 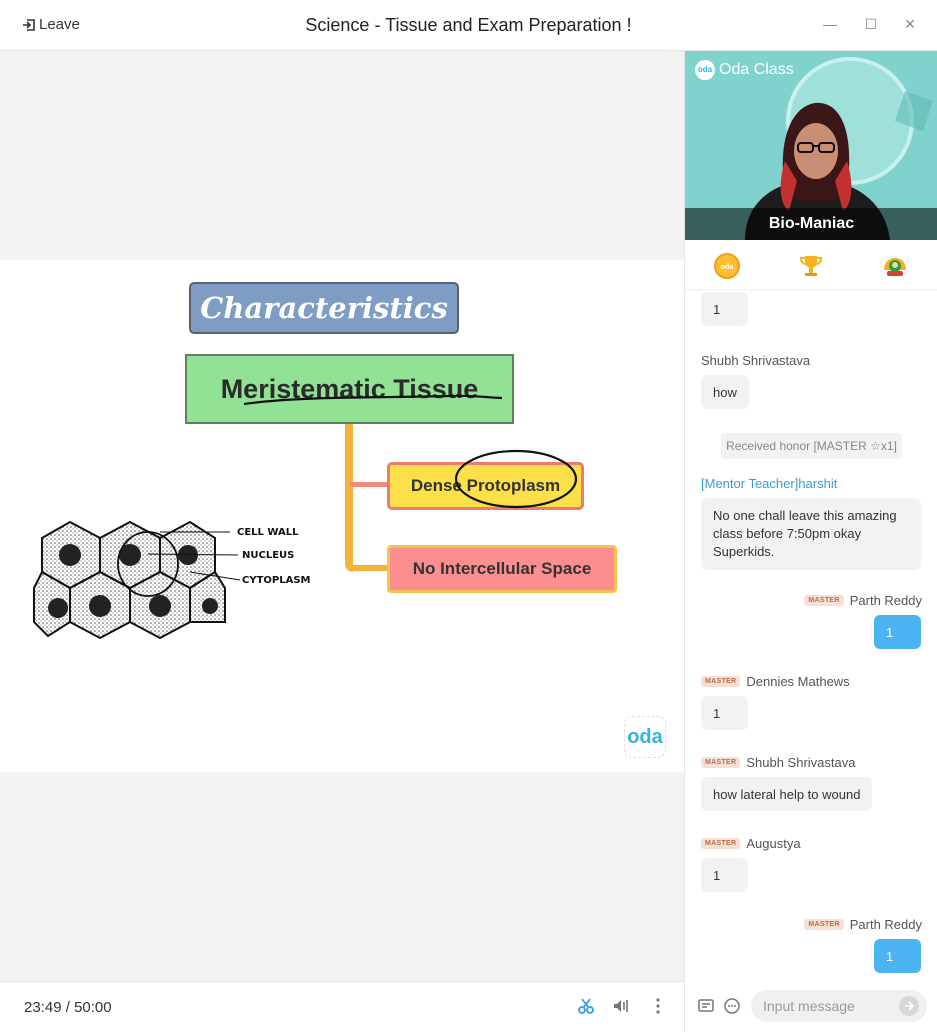 I want to click on tab-trophy, so click(x=811, y=266).